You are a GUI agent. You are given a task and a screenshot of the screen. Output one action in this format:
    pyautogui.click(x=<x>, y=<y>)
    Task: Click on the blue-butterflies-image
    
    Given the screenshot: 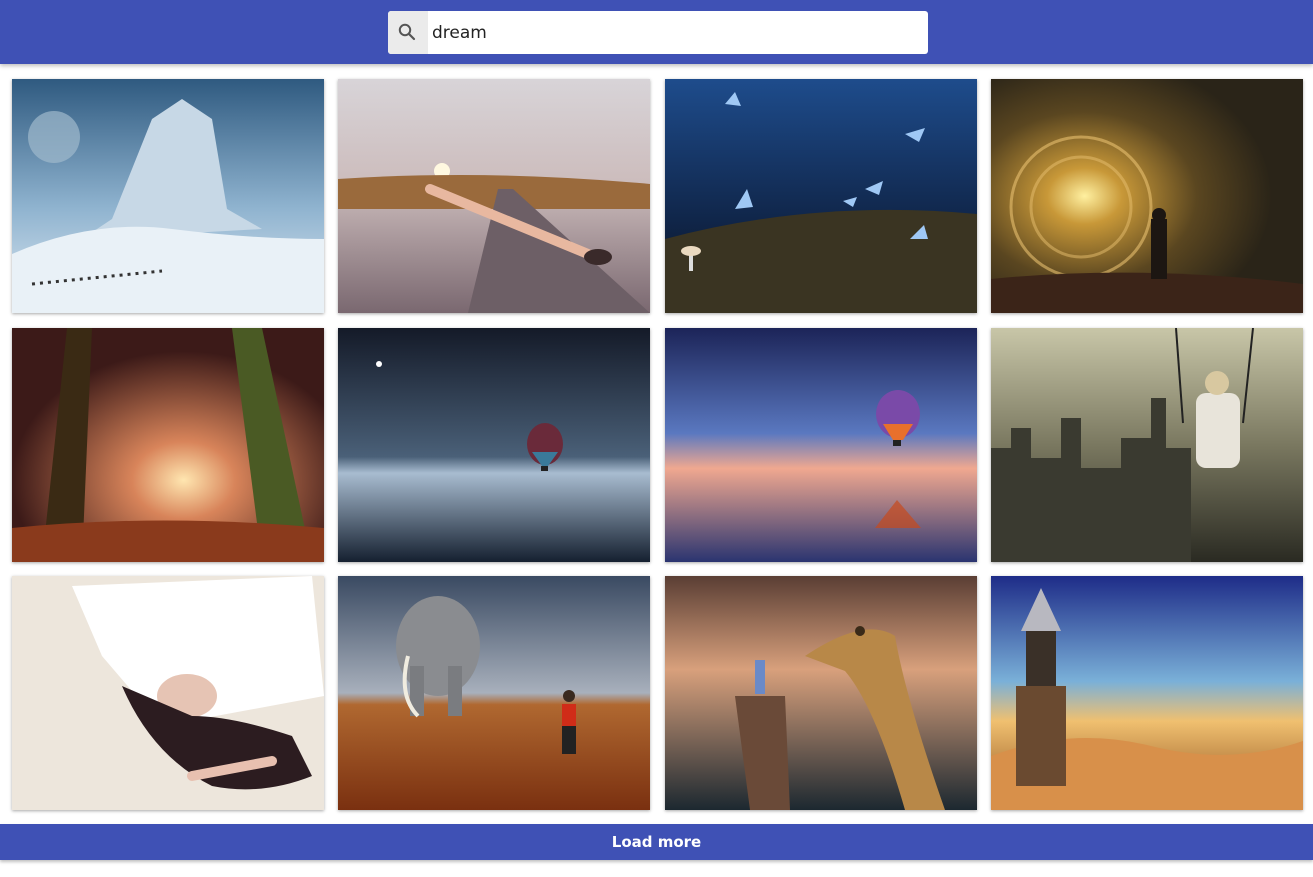 What is the action you would take?
    pyautogui.click(x=821, y=196)
    